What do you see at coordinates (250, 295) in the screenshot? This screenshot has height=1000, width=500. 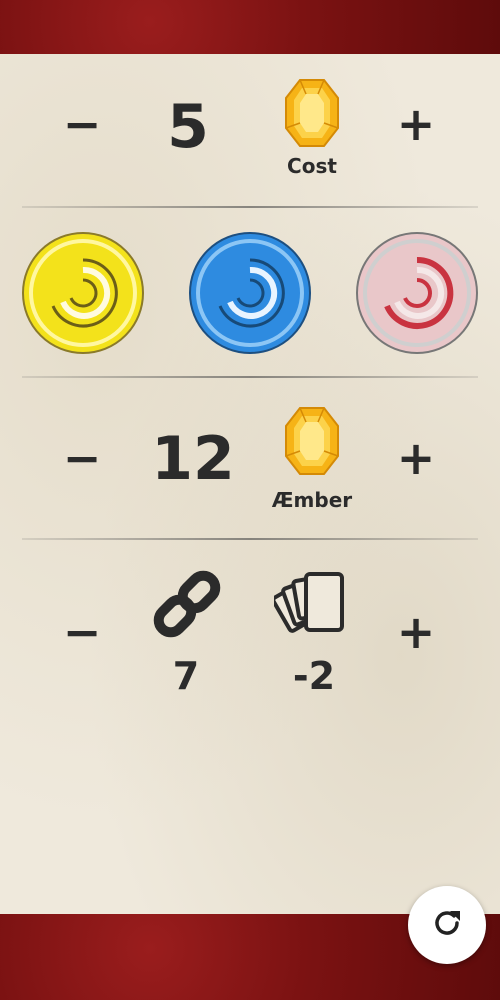 I see `blue-house-icon` at bounding box center [250, 295].